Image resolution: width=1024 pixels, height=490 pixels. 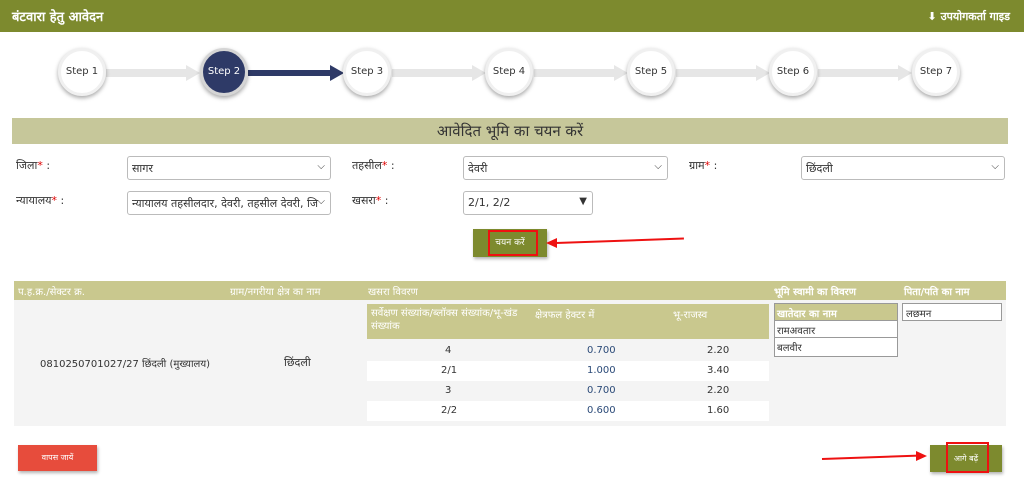 I want to click on survey-cell: 2/2, so click(x=449, y=410).